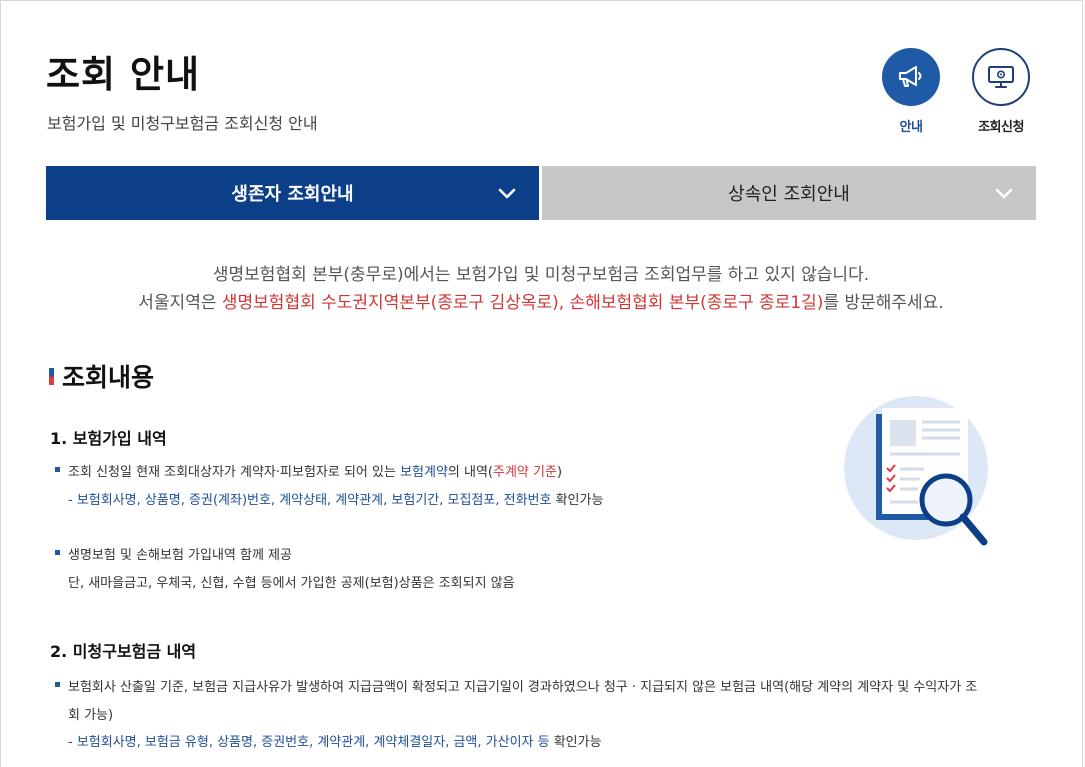 This screenshot has width=1085, height=767. What do you see at coordinates (123, 651) in the screenshot?
I see `subsection-2-title: 2. 미청구보험금 내역` at bounding box center [123, 651].